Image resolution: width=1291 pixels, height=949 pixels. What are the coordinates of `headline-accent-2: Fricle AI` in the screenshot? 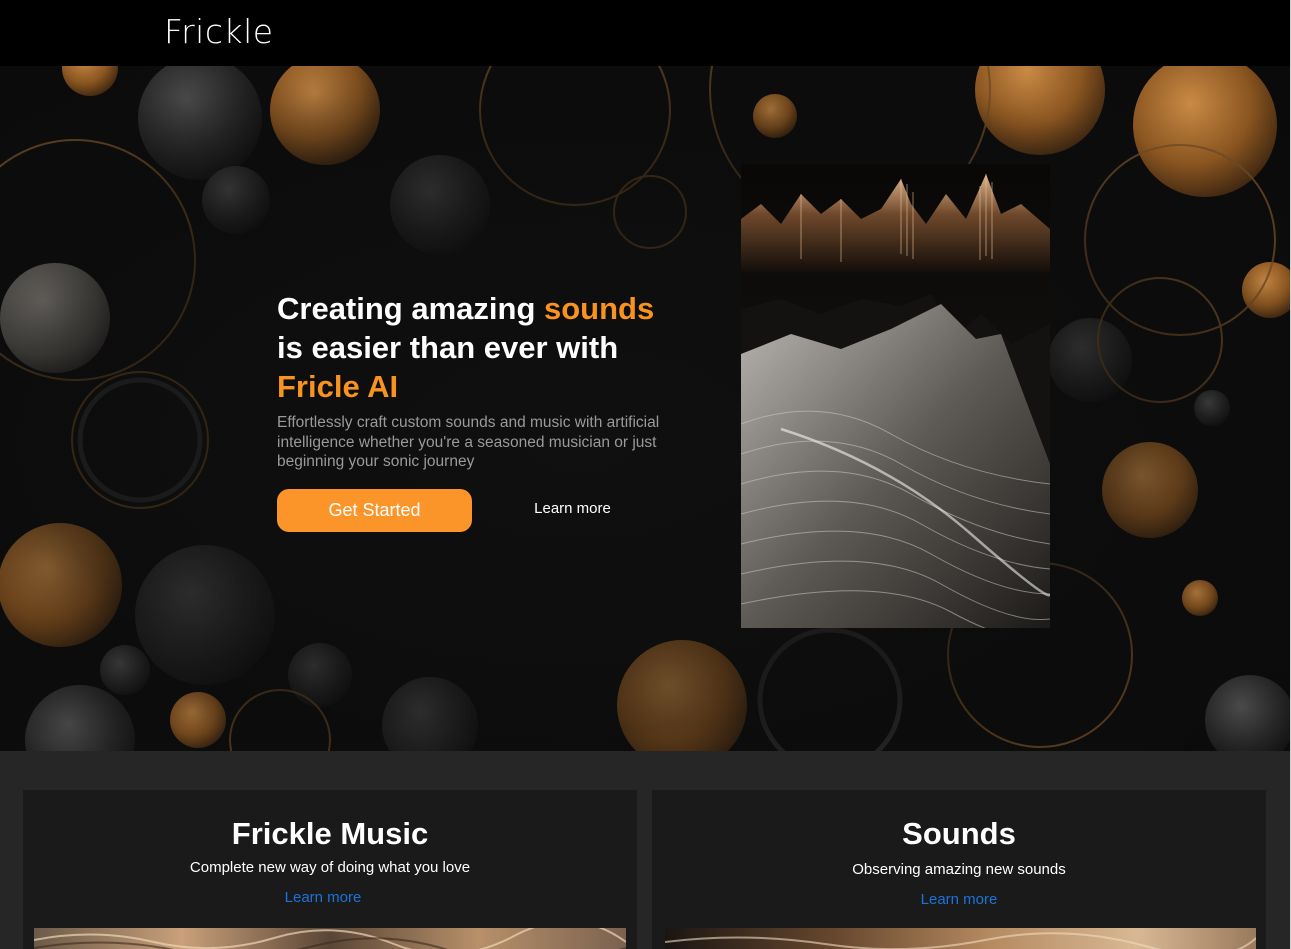 It's located at (338, 386).